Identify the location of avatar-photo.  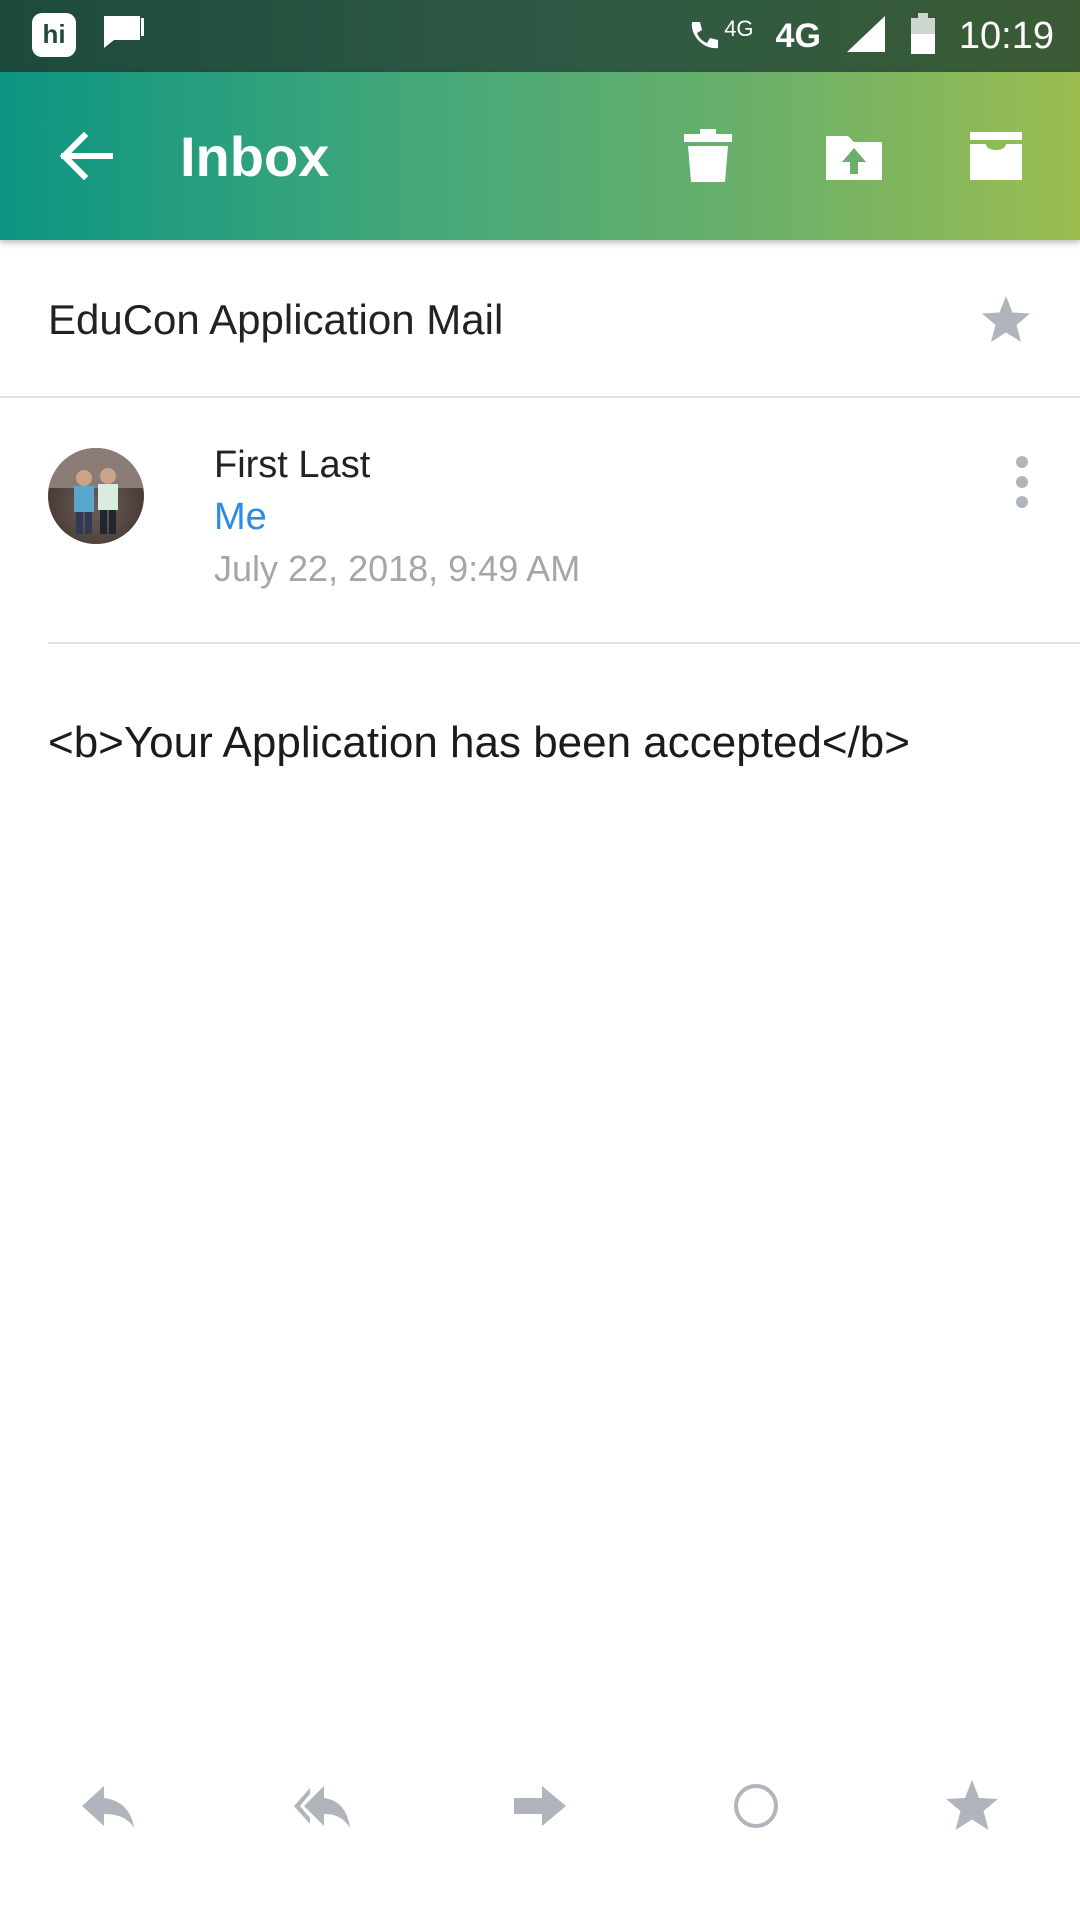
(96, 491).